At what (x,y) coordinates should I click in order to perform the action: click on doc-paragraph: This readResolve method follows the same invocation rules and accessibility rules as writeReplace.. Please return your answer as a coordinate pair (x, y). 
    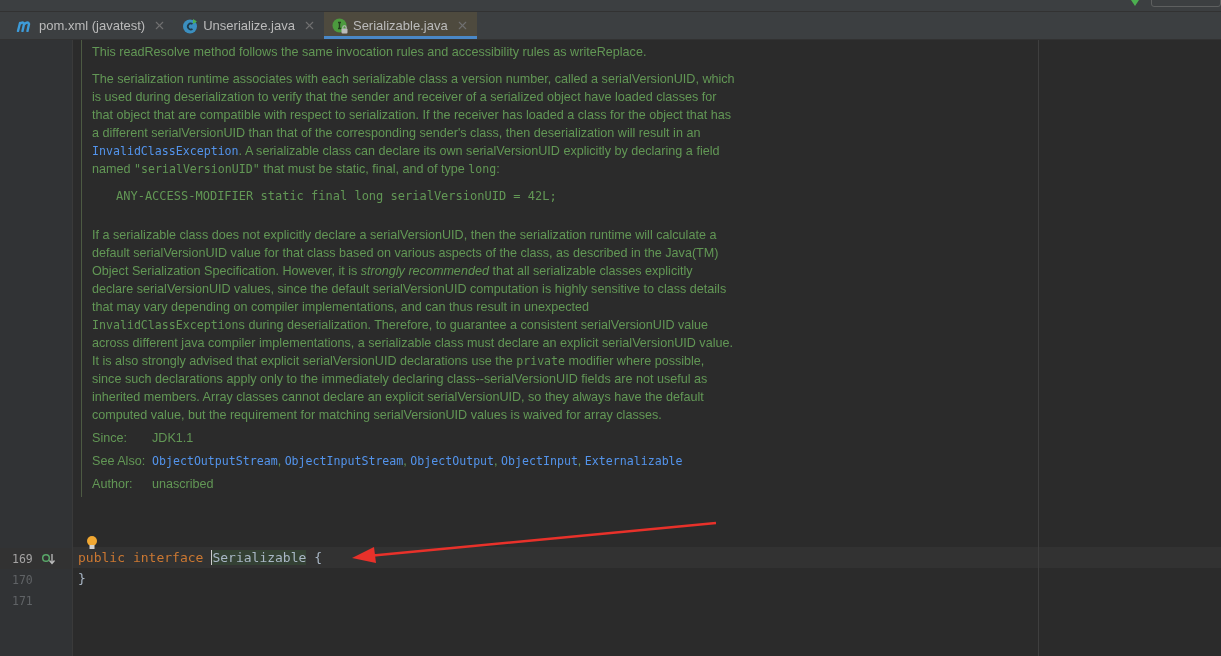
    Looking at the image, I should click on (370, 52).